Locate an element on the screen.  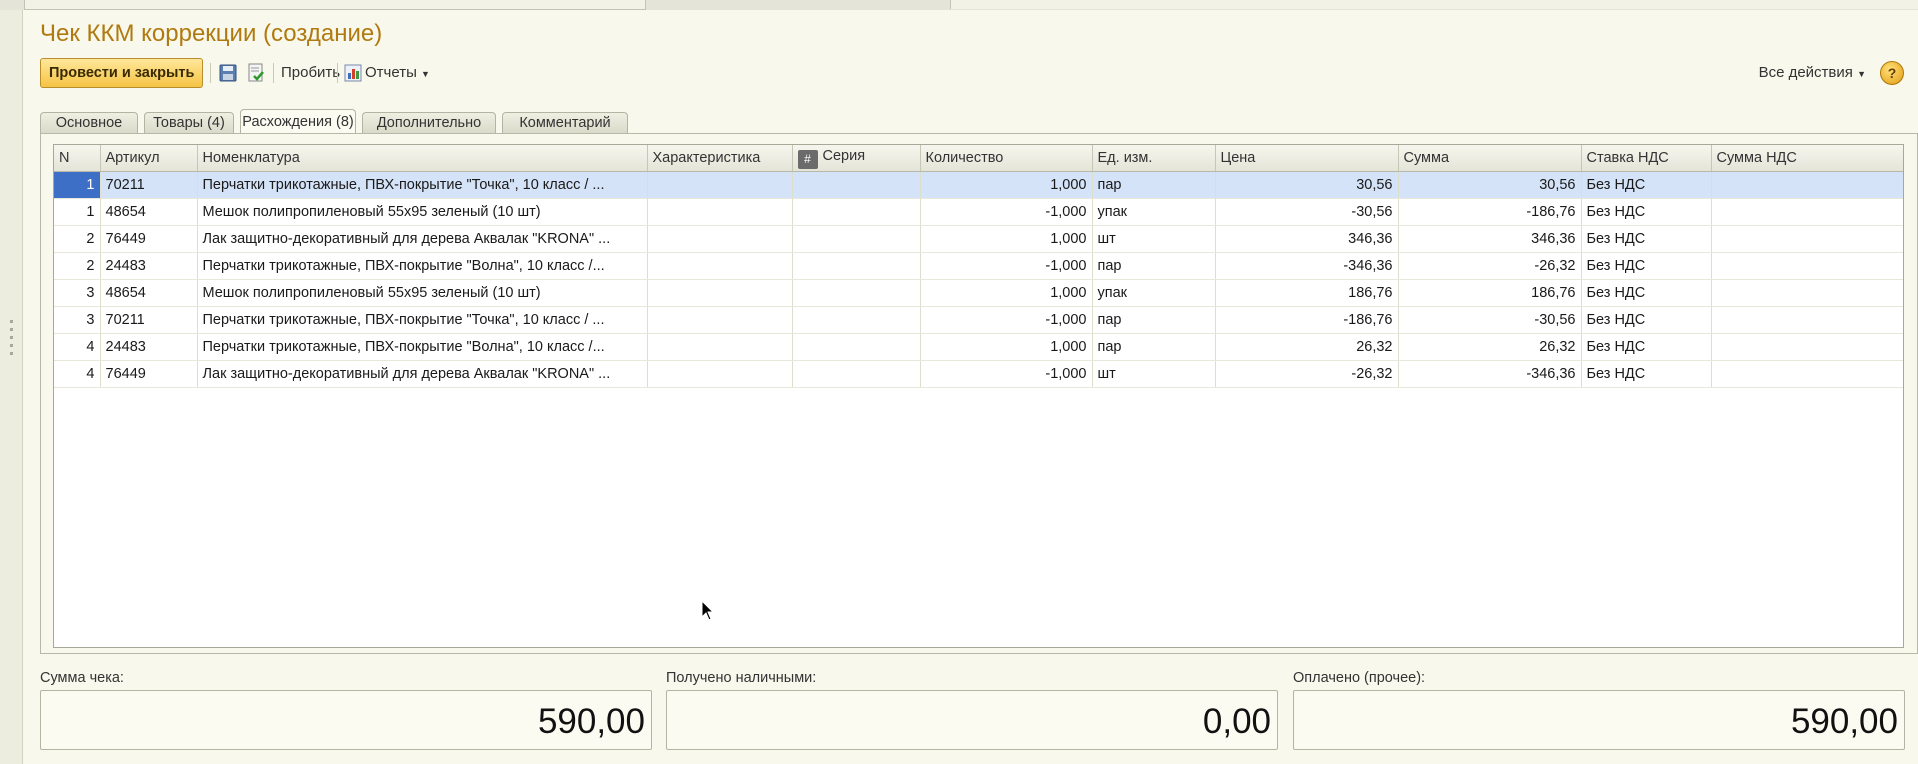
save-icon is located at coordinates (228, 73).